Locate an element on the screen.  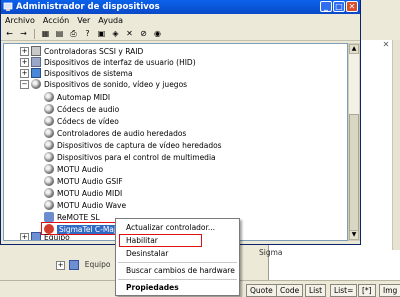
device-item: MOTU Audio GSIF is located at coordinates (83, 181).